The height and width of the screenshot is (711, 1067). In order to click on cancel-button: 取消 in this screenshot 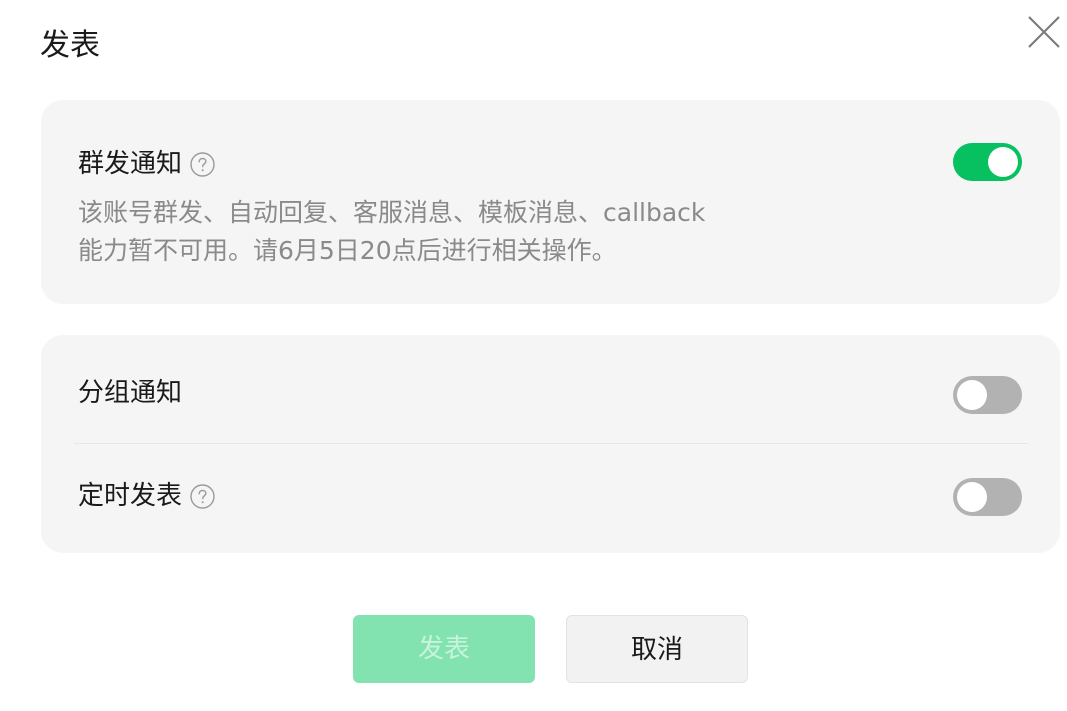, I will do `click(657, 649)`.